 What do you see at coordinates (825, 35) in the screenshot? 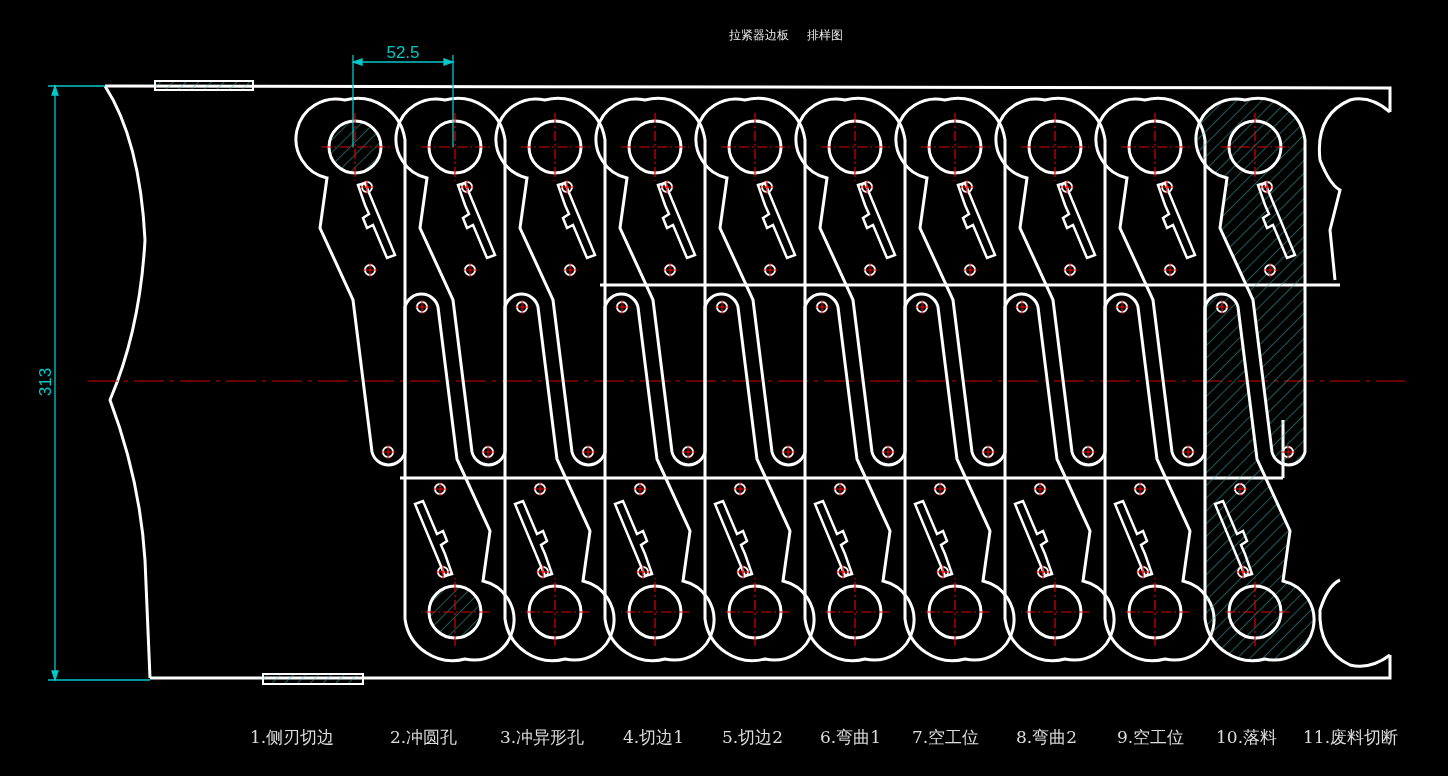
I see `drawing-subtitle: 排样图` at bounding box center [825, 35].